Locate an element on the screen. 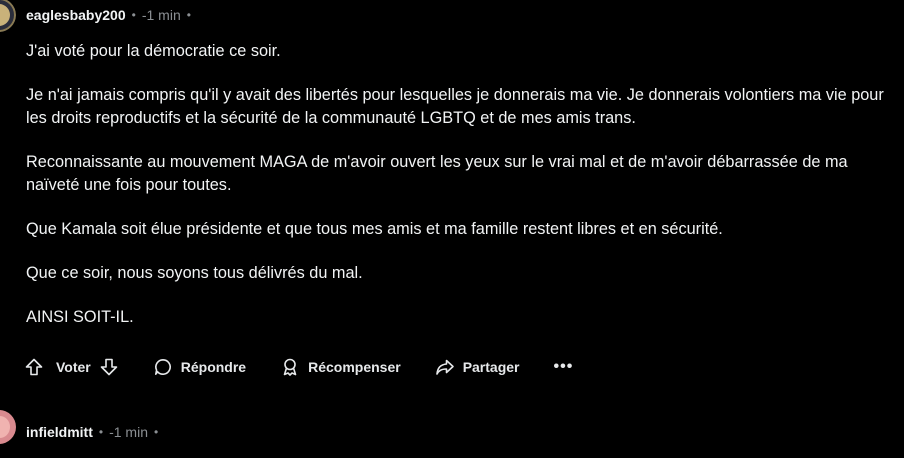 The width and height of the screenshot is (904, 458). award-label: Récompenser is located at coordinates (354, 367).